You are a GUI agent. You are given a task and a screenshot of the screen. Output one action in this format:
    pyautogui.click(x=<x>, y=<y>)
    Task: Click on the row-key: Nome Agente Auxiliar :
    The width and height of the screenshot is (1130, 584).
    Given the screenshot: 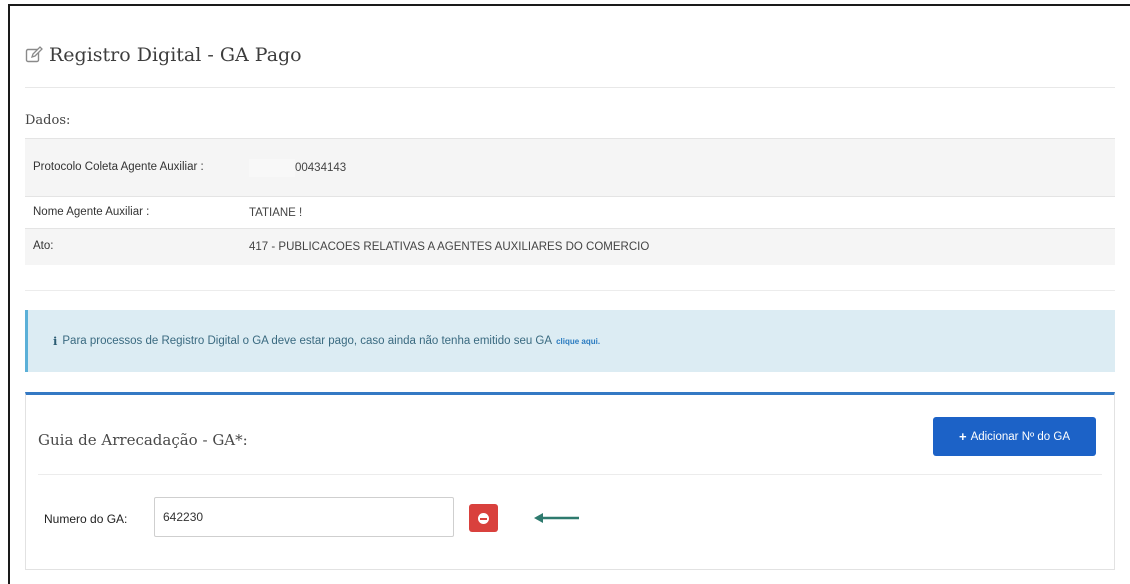 What is the action you would take?
    pyautogui.click(x=133, y=212)
    